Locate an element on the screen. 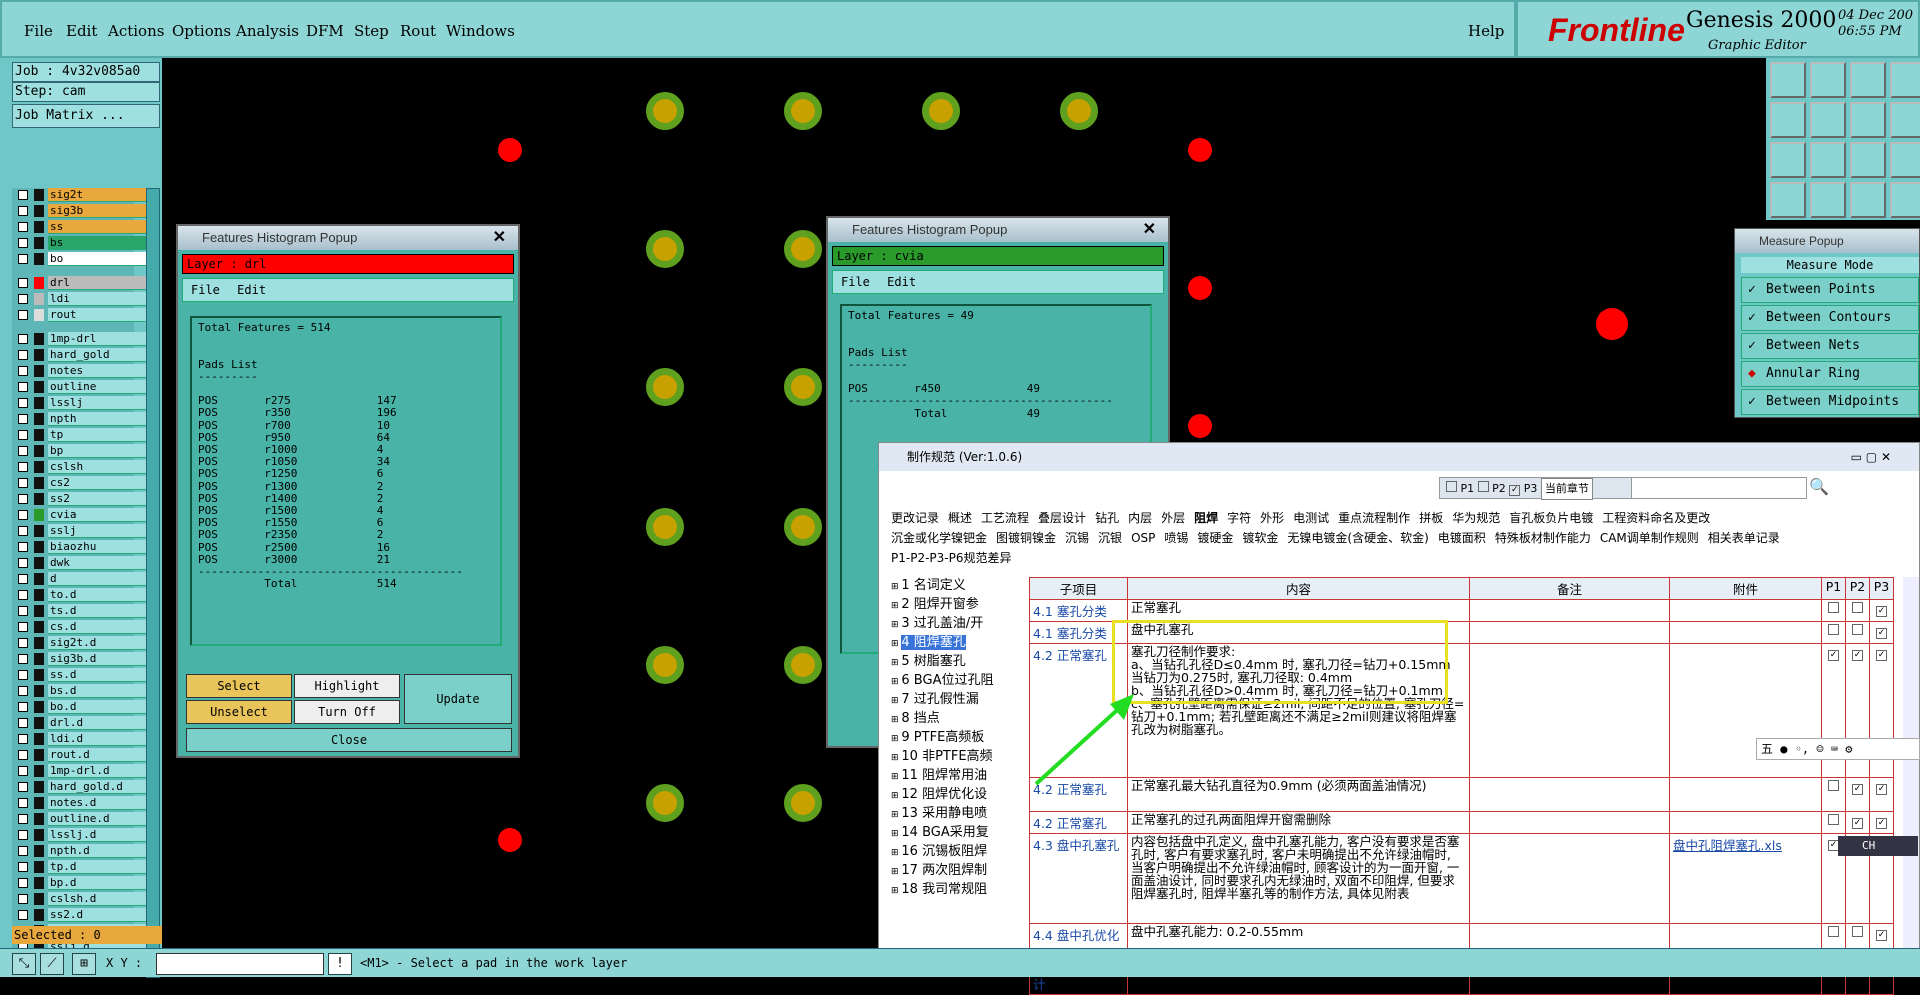 The image size is (1920, 995). menu-dfm: DFM is located at coordinates (325, 31).